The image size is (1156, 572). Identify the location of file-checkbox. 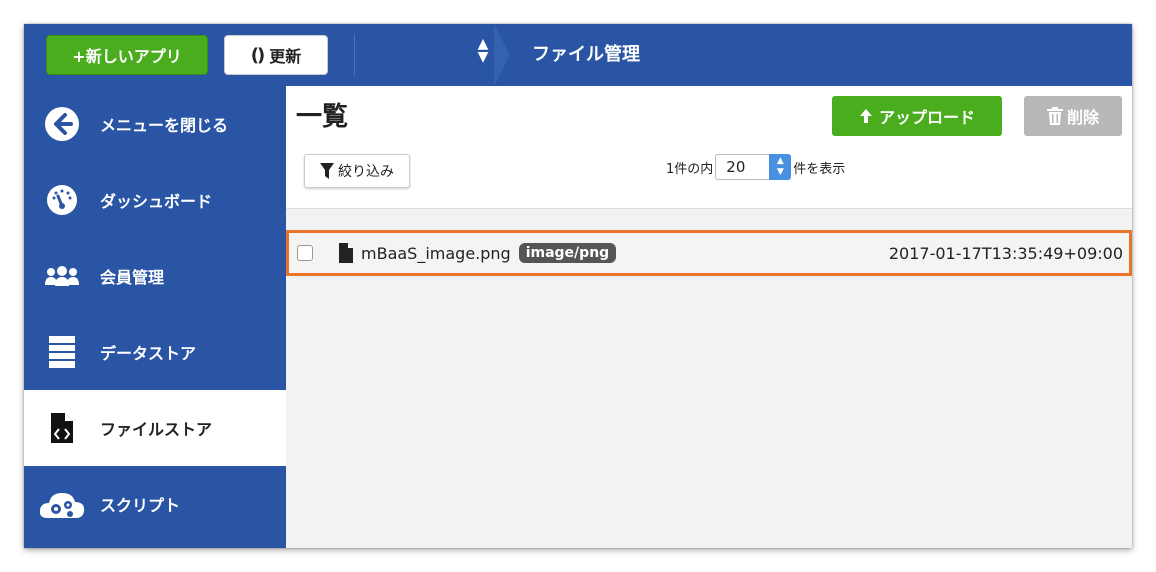
(305, 253).